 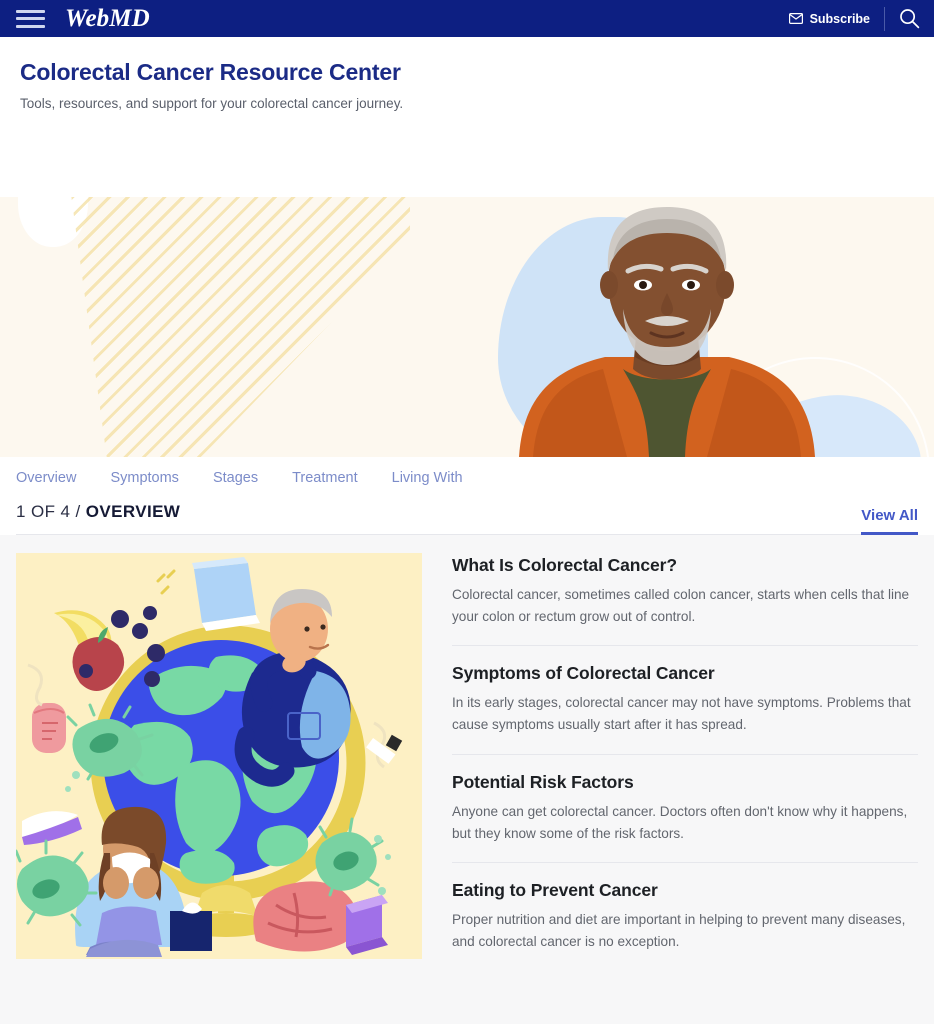 I want to click on top-navigation-bar: WebMD Subscribe, so click(x=467, y=18).